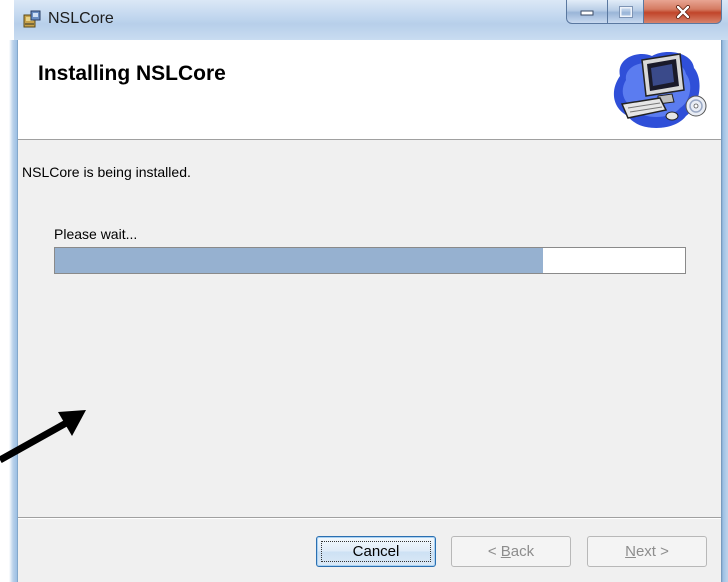 The width and height of the screenshot is (728, 582). I want to click on cancel-button: Cancel, so click(376, 551).